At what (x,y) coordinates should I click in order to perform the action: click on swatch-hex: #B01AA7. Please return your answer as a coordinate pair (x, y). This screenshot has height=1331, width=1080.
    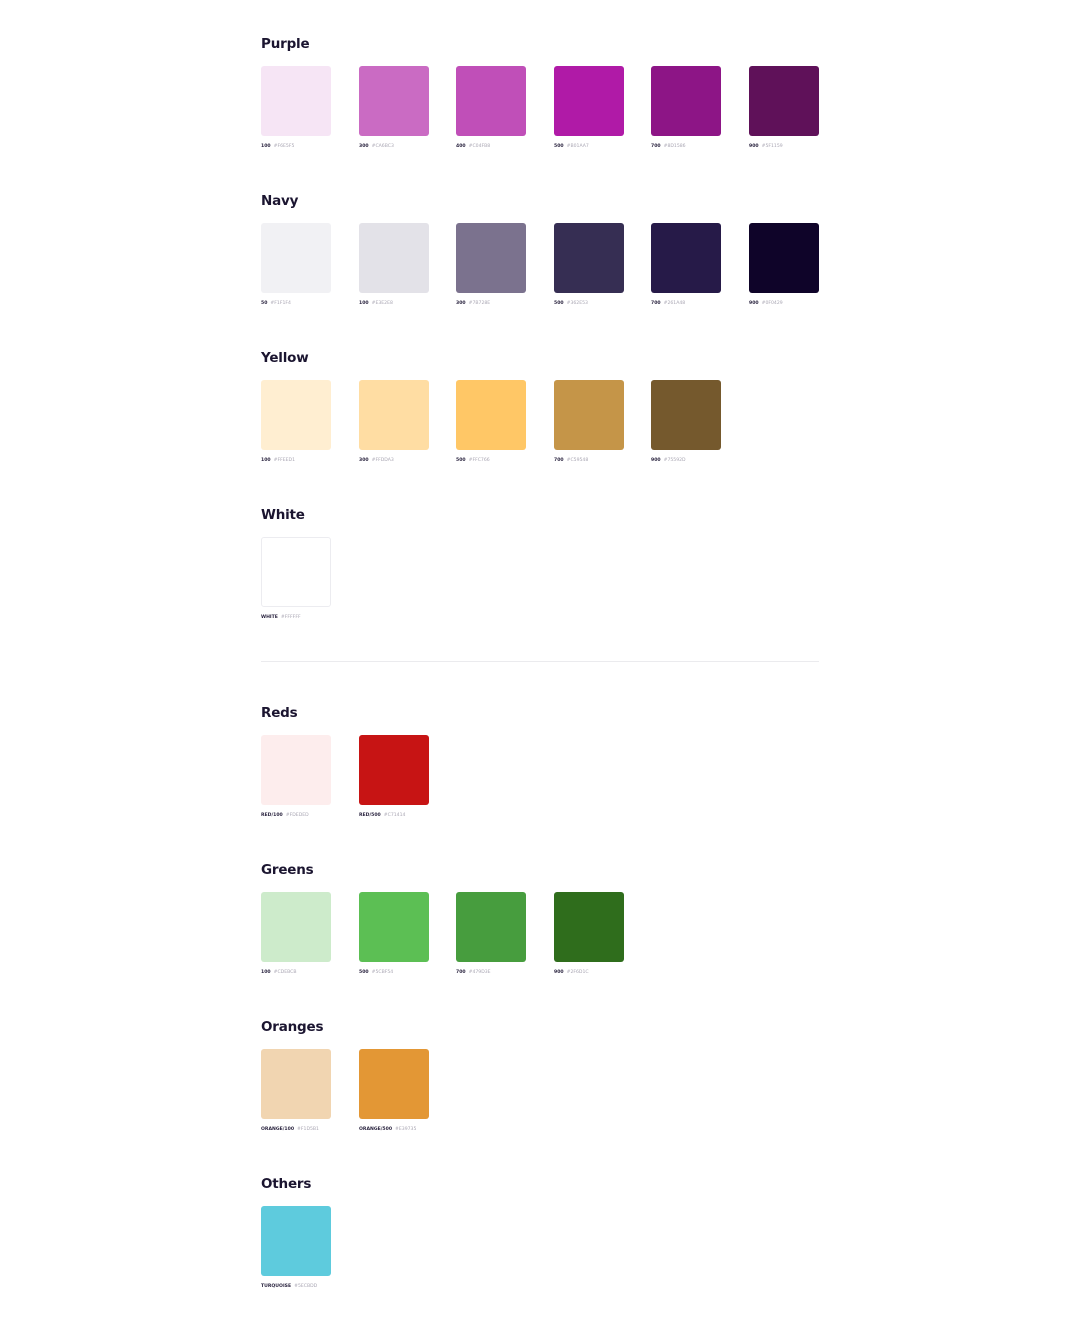
    Looking at the image, I should click on (577, 146).